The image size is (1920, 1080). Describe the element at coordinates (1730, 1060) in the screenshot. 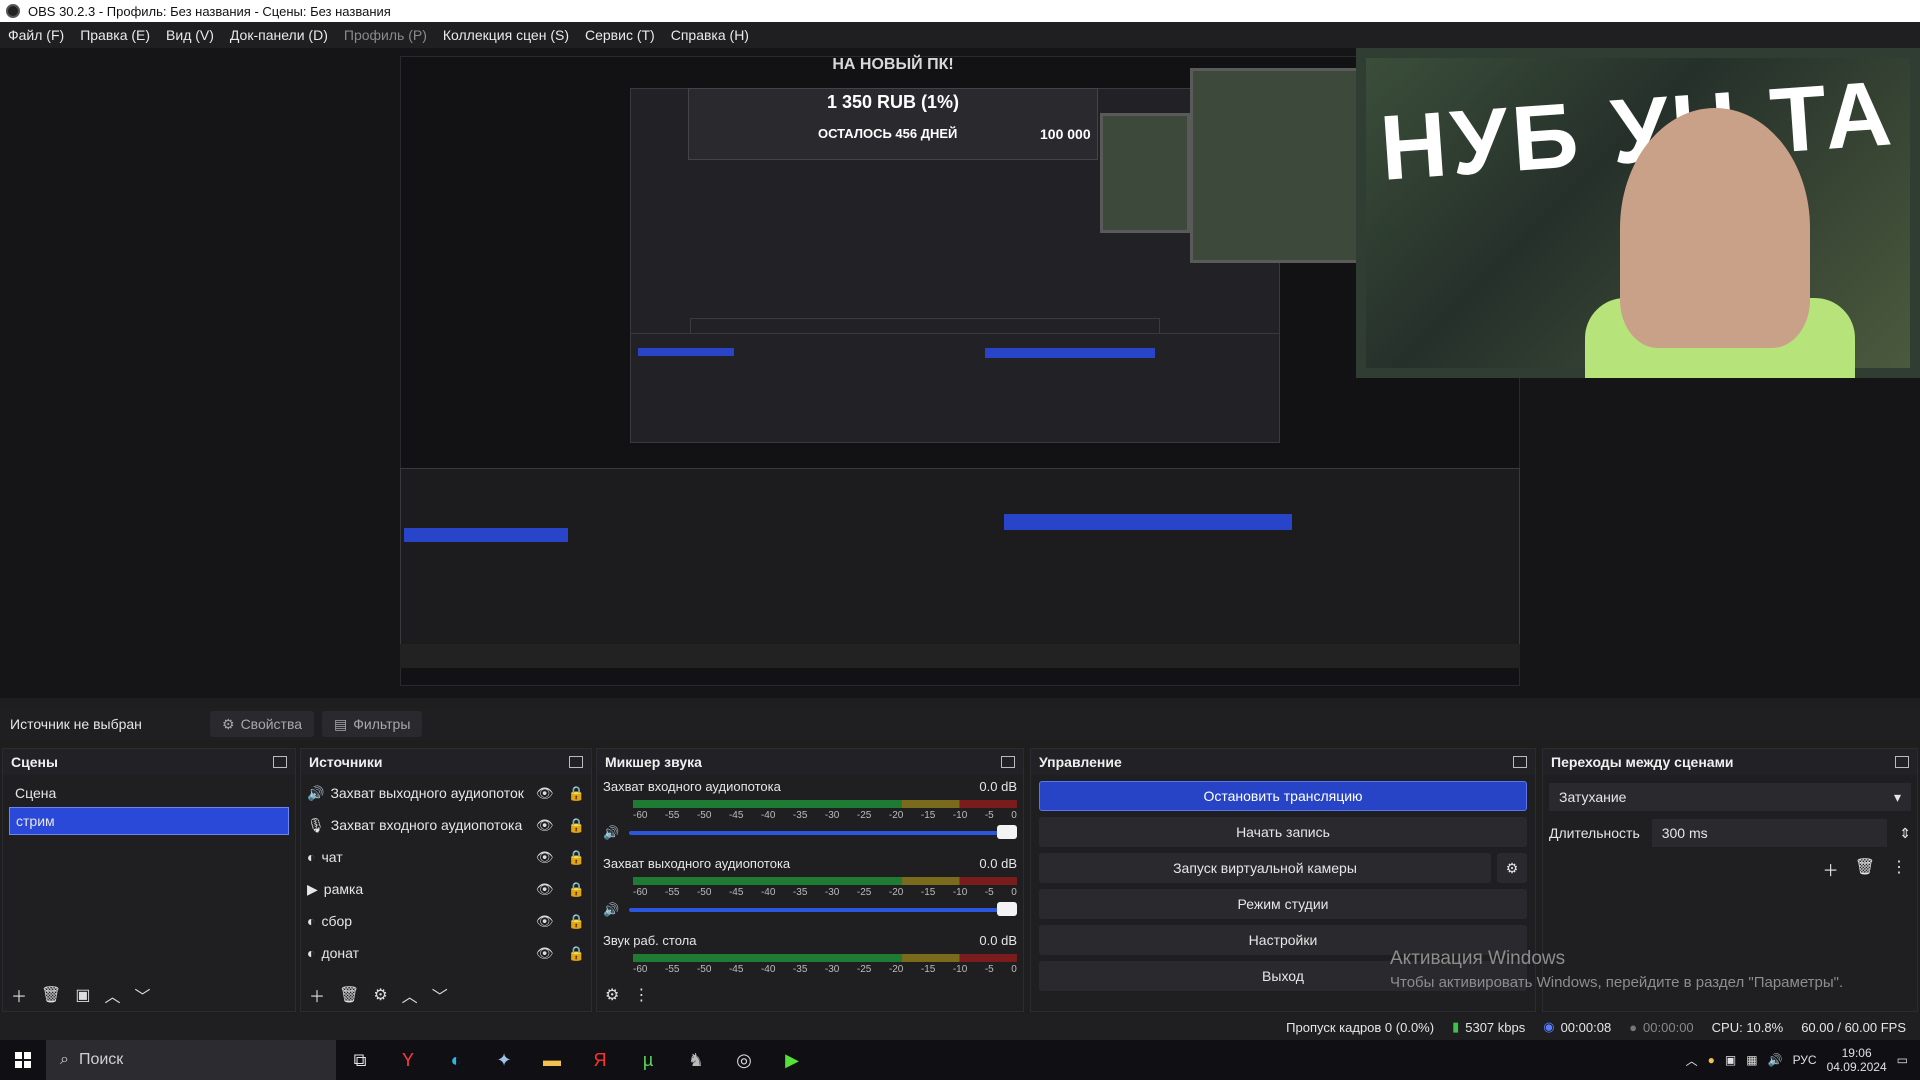

I see `tray-app-icon: ▣` at that location.